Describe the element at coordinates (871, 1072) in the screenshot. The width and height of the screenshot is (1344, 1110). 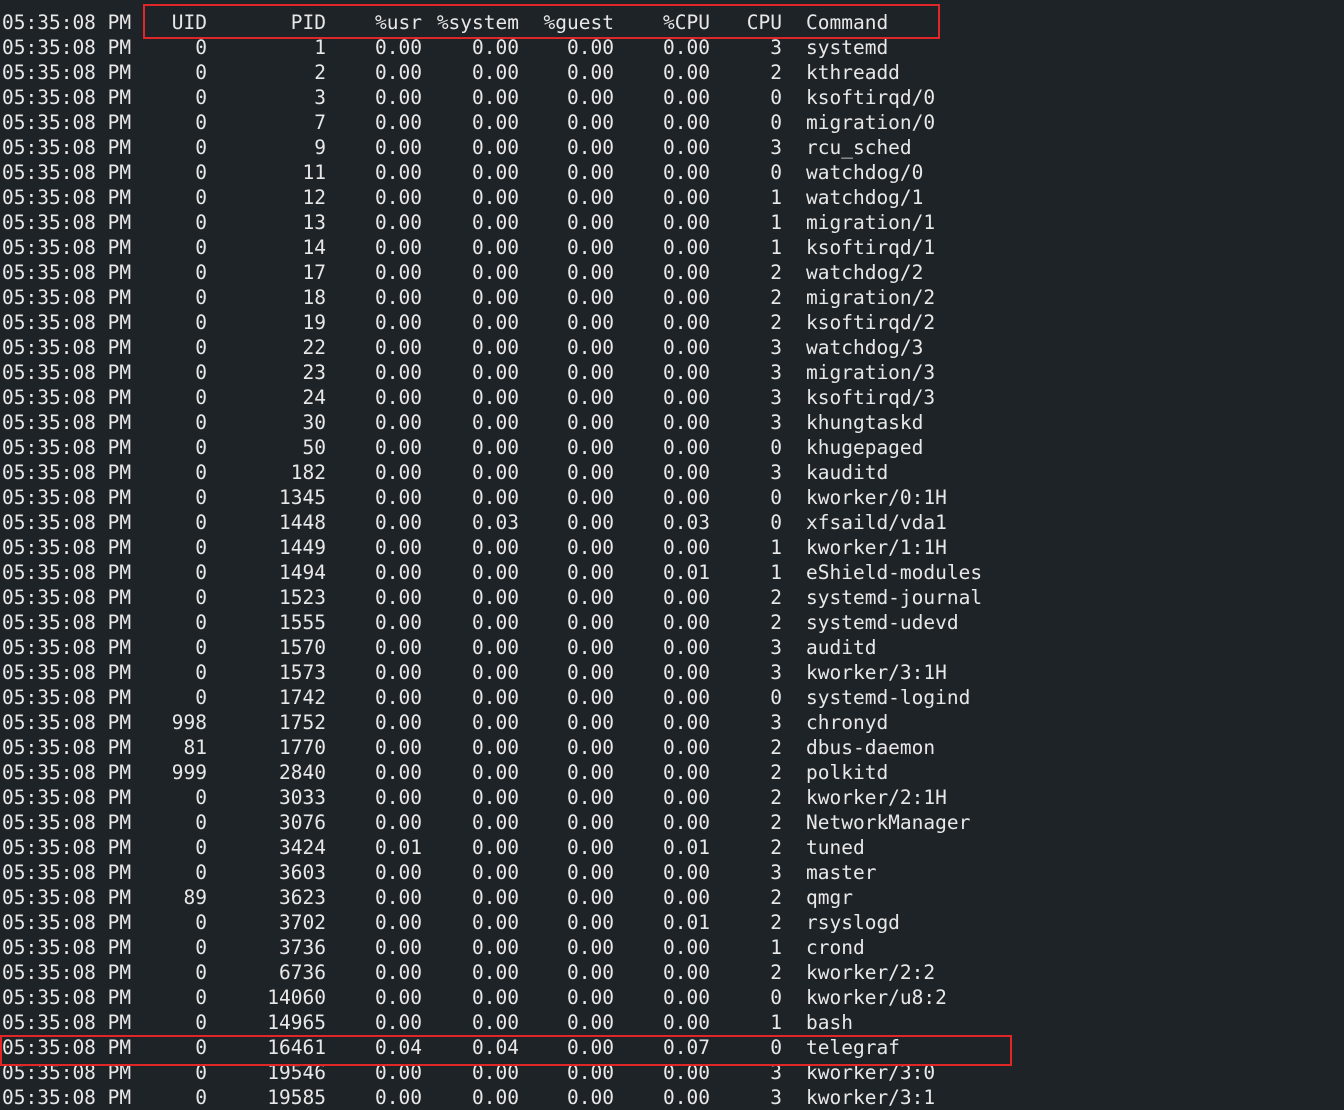
I see `cell-command: kworker/3:0` at that location.